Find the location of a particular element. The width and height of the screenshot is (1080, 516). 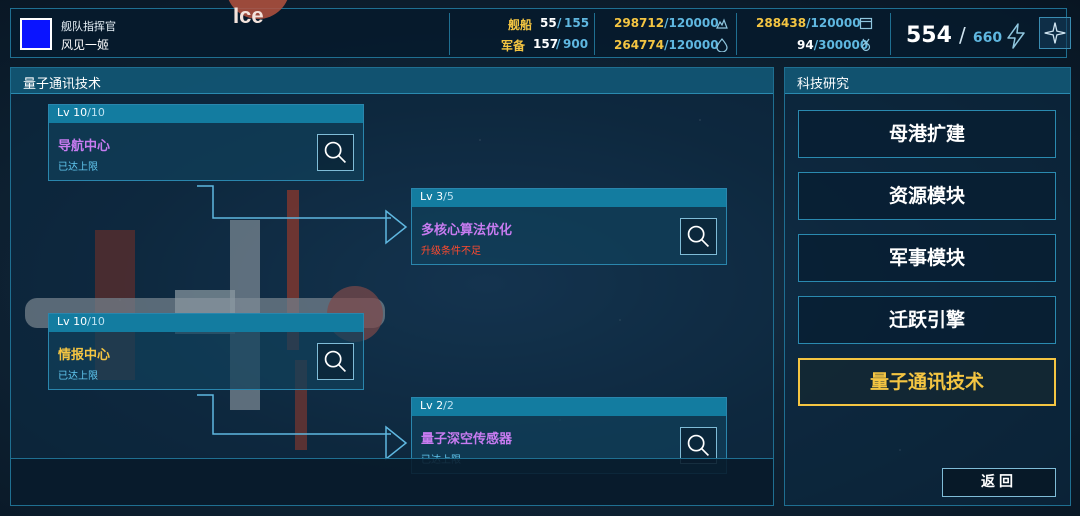

energy-boost-button is located at coordinates (1055, 33).